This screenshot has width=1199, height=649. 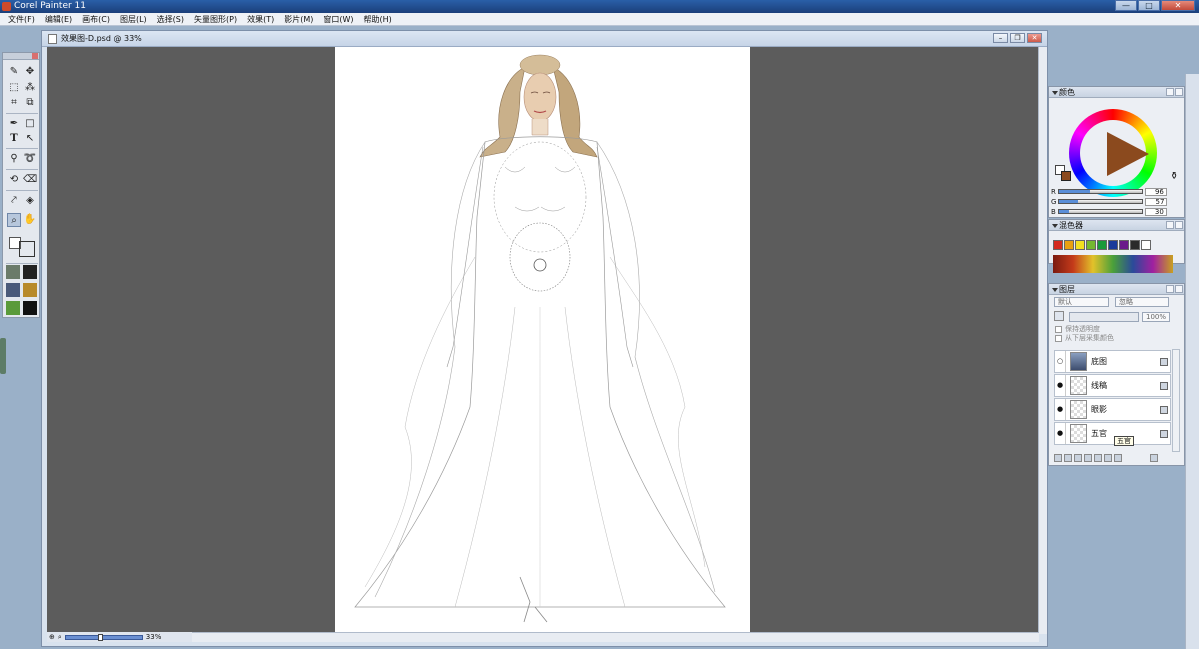 What do you see at coordinates (1078, 458) in the screenshot?
I see `new-layer-icon` at bounding box center [1078, 458].